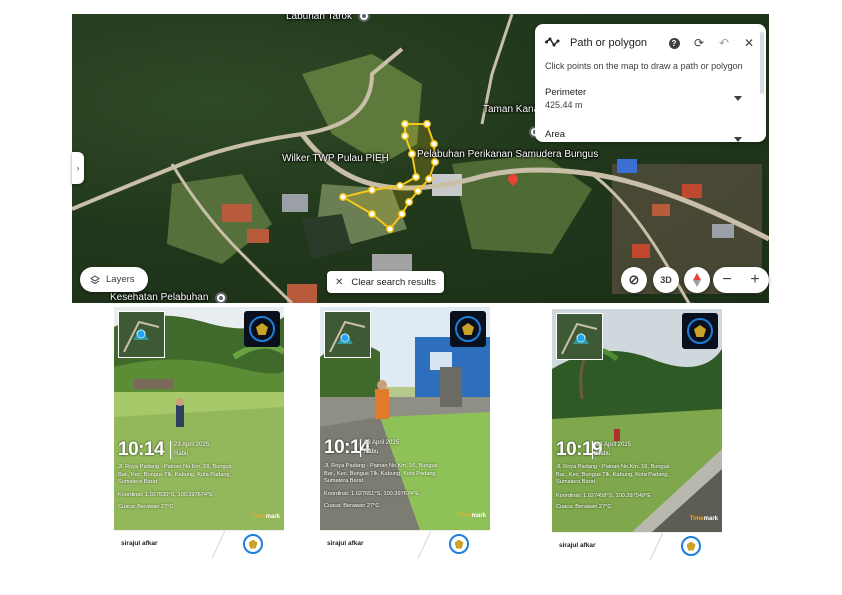 The image size is (842, 595). I want to click on zoom-in-button: +, so click(755, 280).